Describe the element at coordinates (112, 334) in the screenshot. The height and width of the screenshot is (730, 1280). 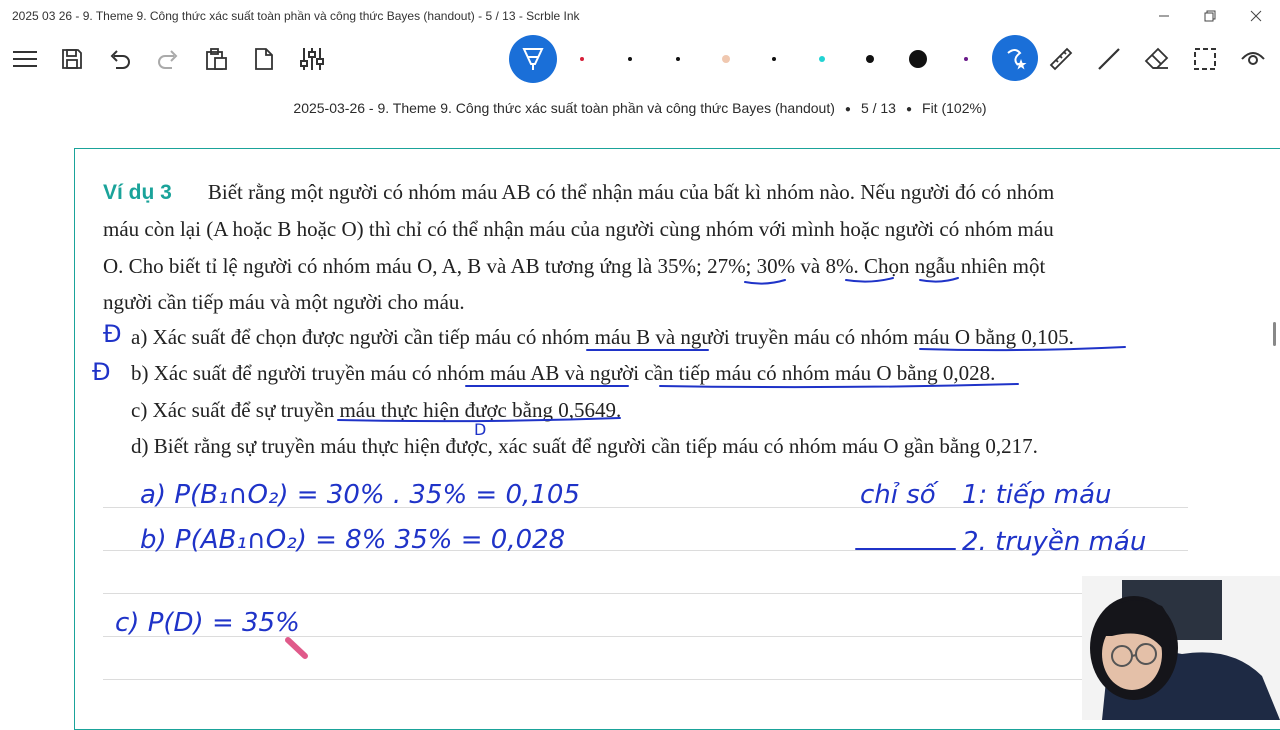
I see `ink-mark-a: Đ` at that location.